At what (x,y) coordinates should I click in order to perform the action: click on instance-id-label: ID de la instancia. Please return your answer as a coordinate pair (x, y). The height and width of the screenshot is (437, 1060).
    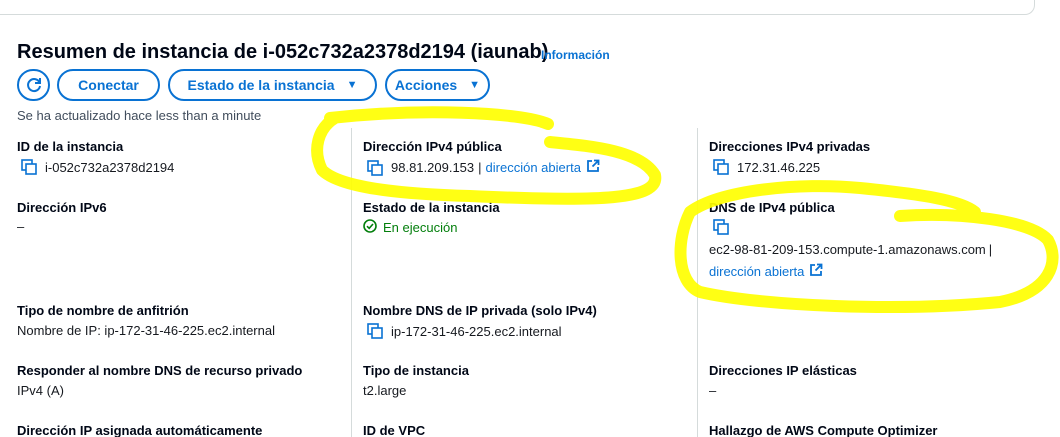
    Looking at the image, I should click on (70, 146).